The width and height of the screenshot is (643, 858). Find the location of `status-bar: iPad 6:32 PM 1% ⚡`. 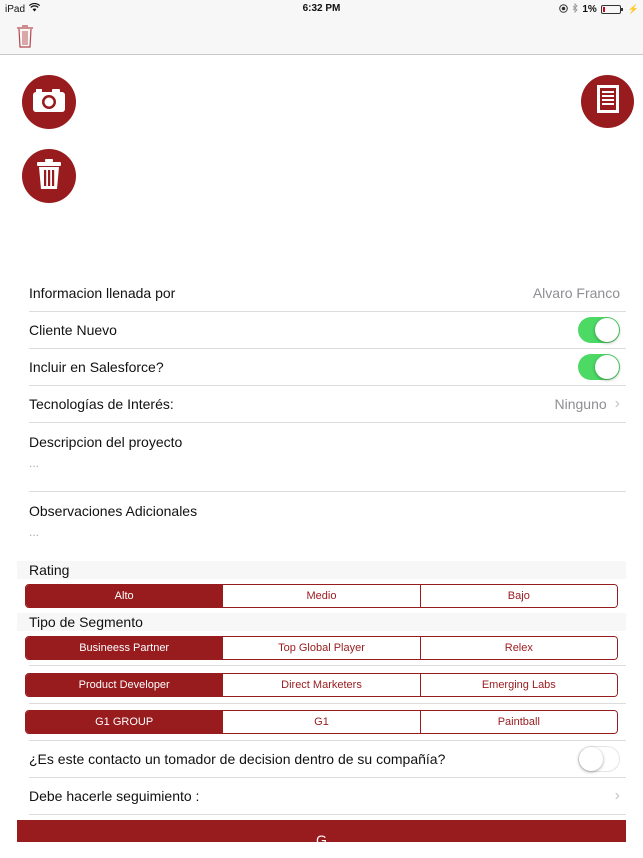

status-bar: iPad 6:32 PM 1% ⚡ is located at coordinates (321, 9).